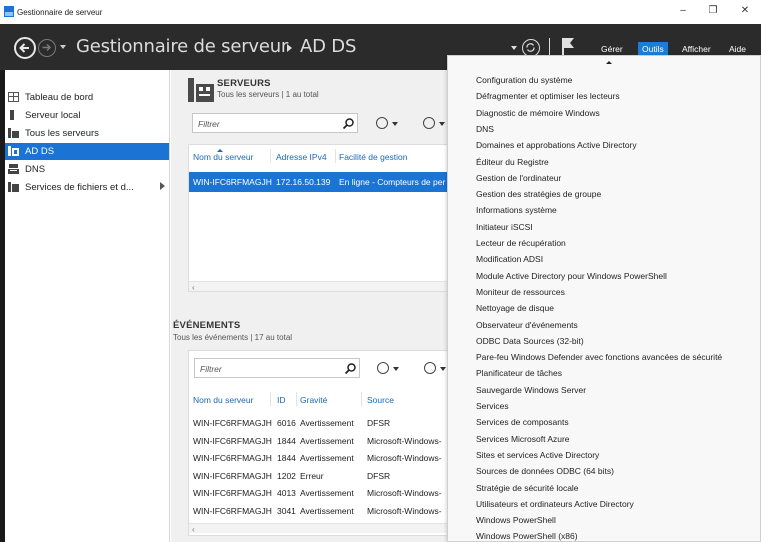 This screenshot has height=542, width=761. I want to click on cell-server-name: WIN-IFC6RFMAGJH, so click(232, 458).